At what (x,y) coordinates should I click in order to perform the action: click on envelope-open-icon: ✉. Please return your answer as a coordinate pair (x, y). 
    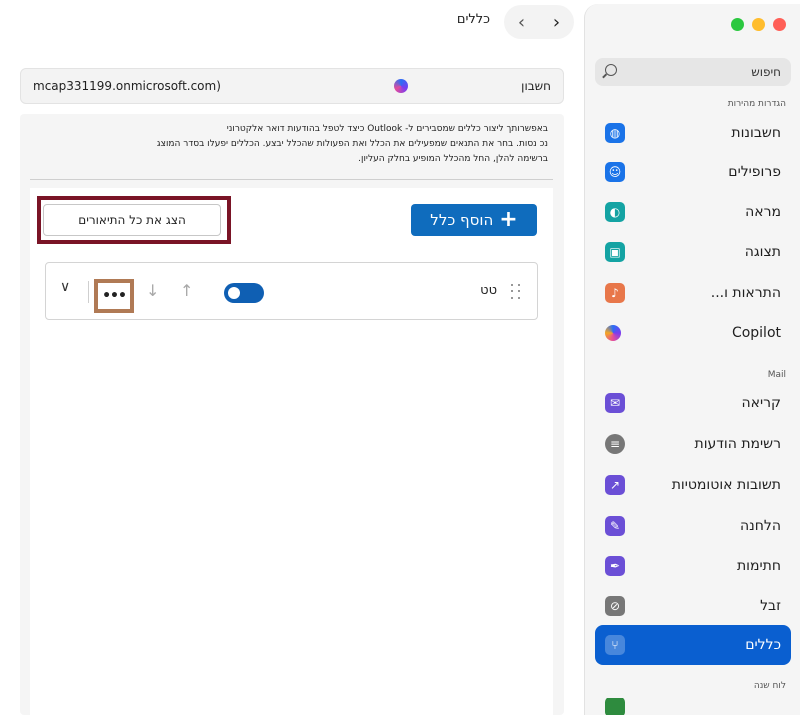
    Looking at the image, I should click on (615, 403).